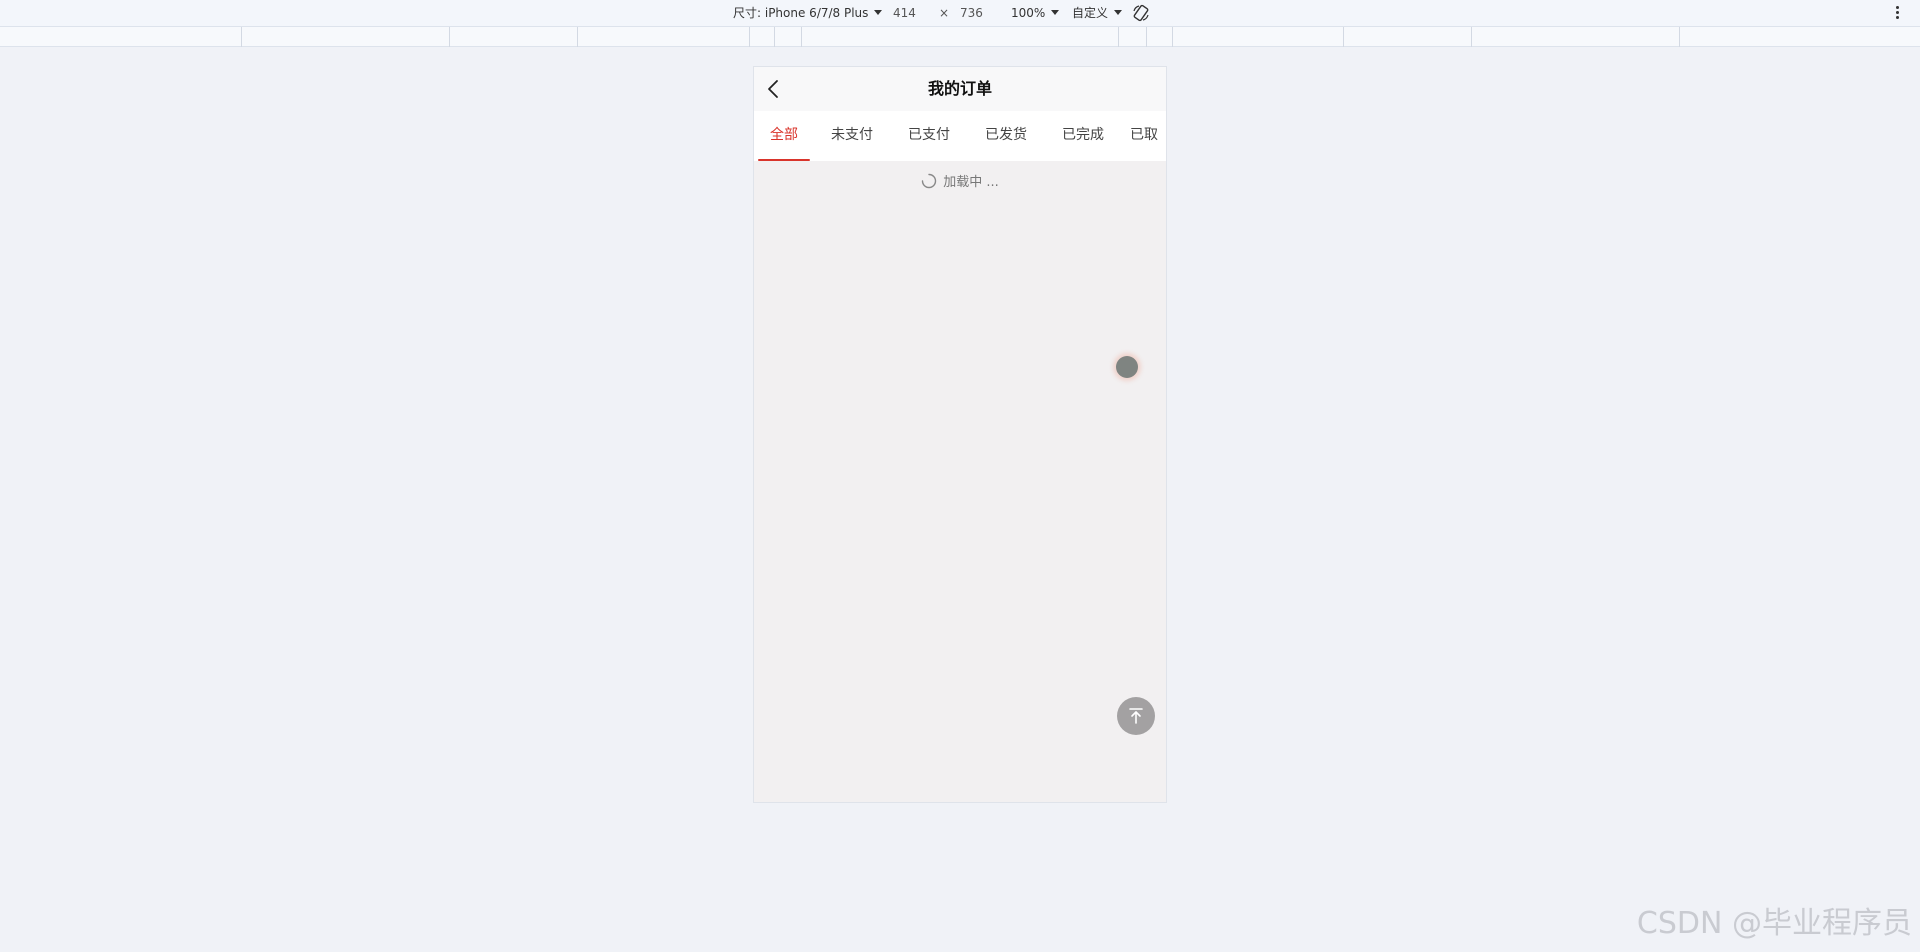  I want to click on device-select-label: 尺寸: iPhone 6/7/8 Plus, so click(801, 13).